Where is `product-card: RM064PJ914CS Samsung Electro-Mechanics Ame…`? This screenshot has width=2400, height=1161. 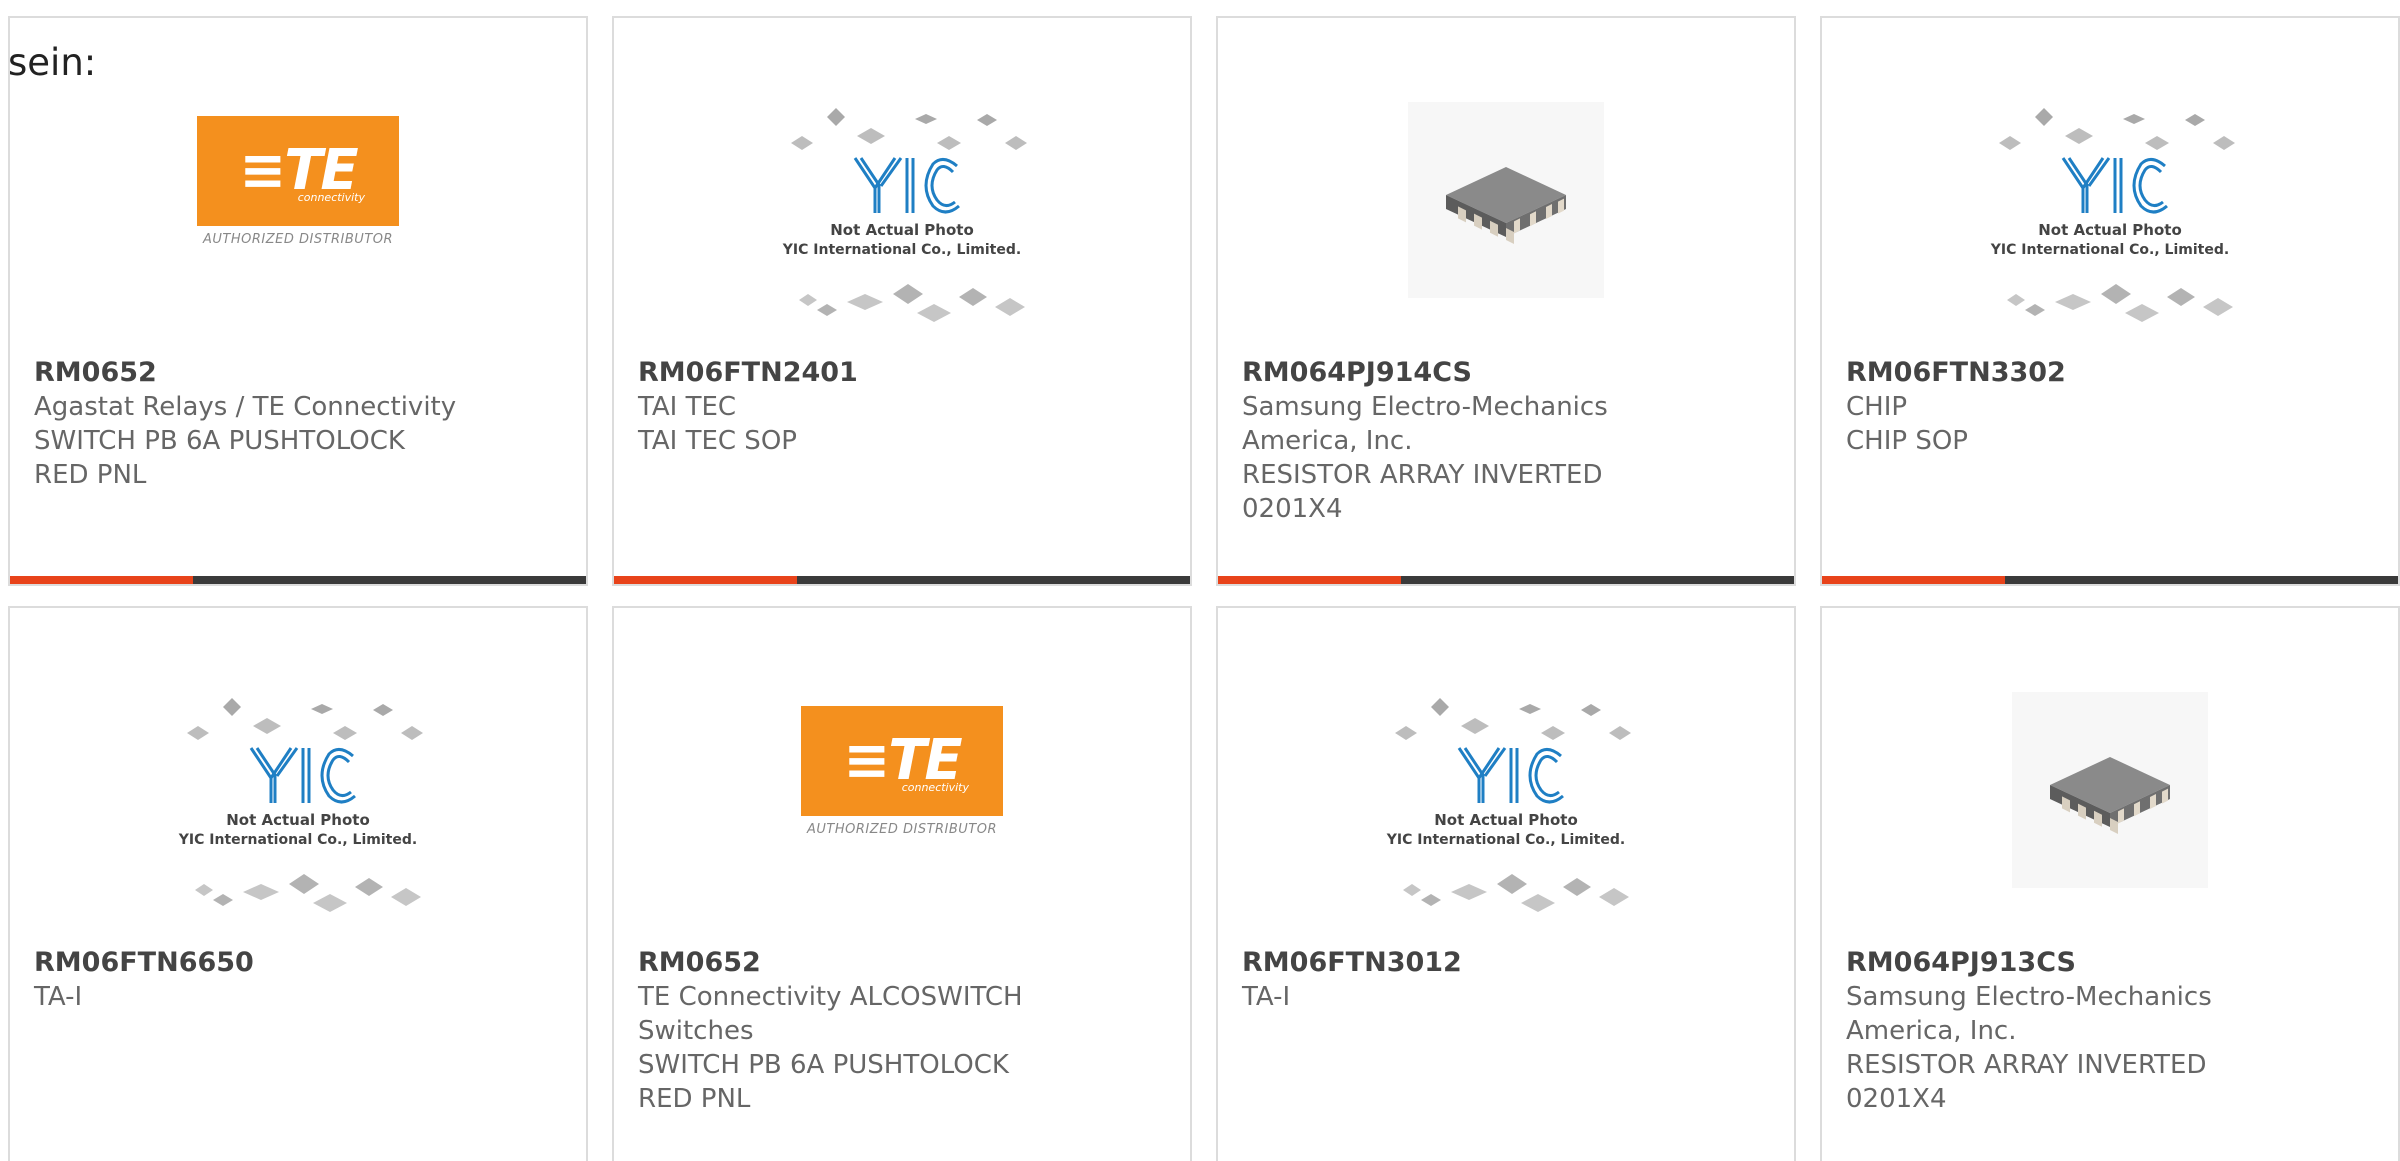 product-card: RM064PJ914CS Samsung Electro-Mechanics Ame… is located at coordinates (1506, 301).